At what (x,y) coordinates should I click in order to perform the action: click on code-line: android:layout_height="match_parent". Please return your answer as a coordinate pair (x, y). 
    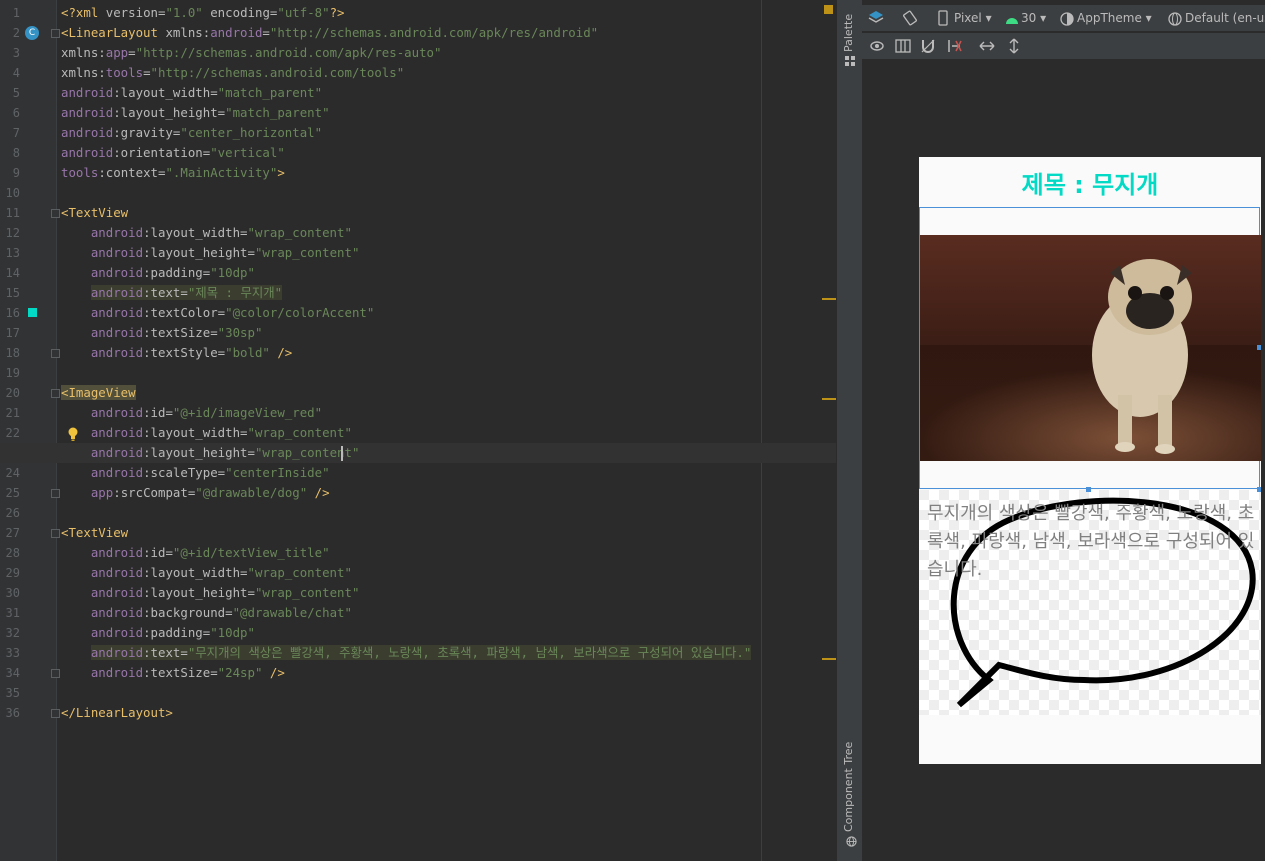
    Looking at the image, I should click on (195, 113).